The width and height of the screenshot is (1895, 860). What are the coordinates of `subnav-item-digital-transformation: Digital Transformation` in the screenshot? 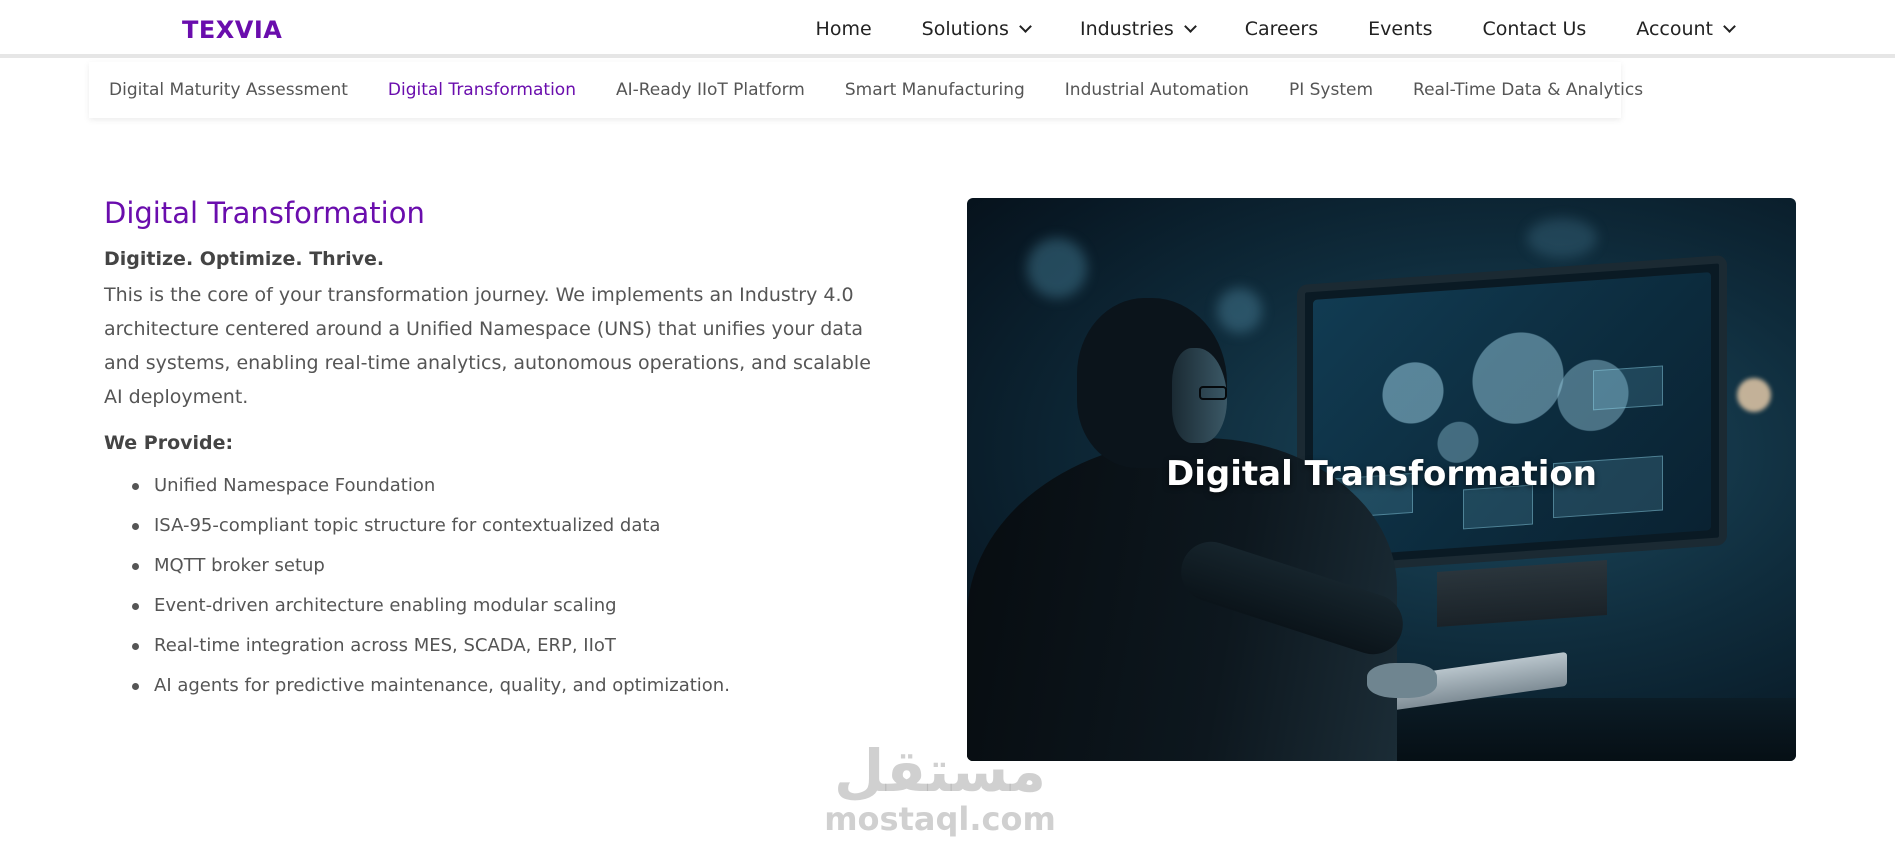 It's located at (482, 90).